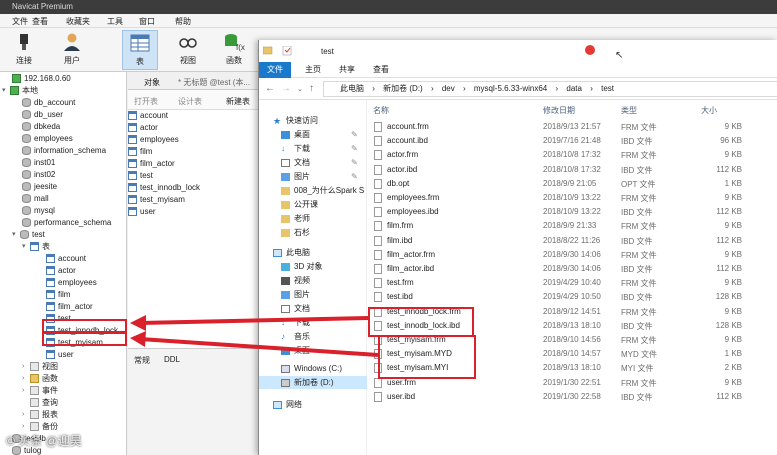  I want to click on menu-window: 窗口, so click(147, 21).